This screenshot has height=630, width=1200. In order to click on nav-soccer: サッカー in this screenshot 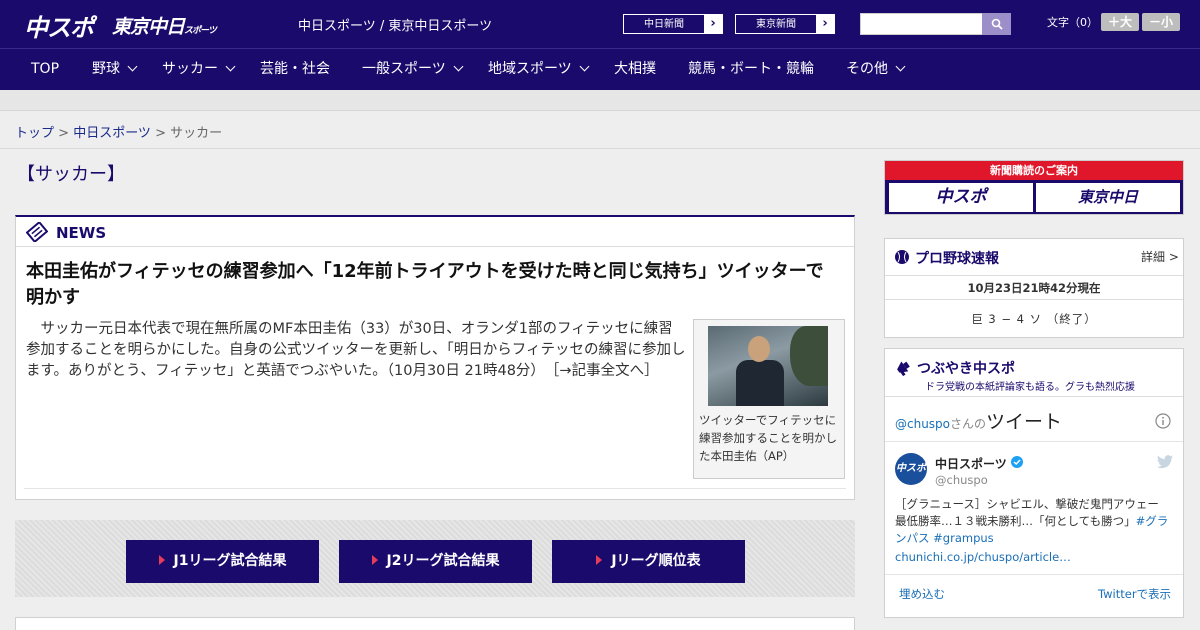, I will do `click(199, 70)`.